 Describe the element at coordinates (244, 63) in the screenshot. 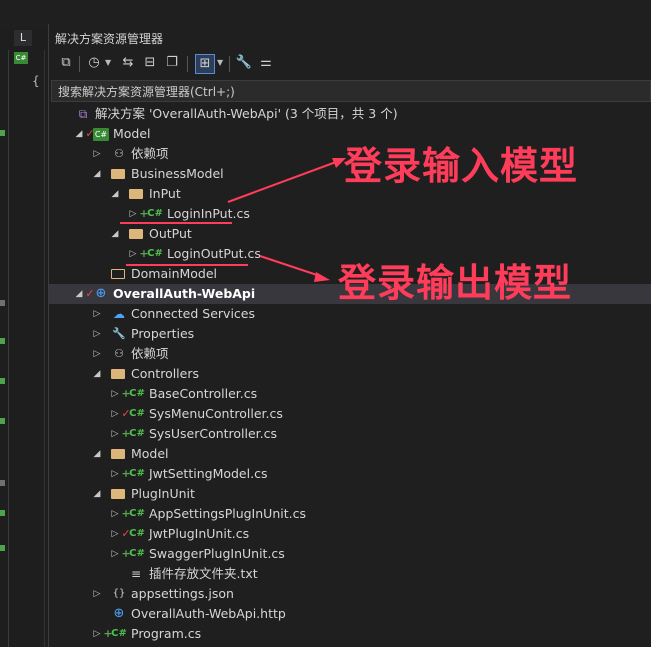

I see `properties-wrench-icon: 🔧` at that location.